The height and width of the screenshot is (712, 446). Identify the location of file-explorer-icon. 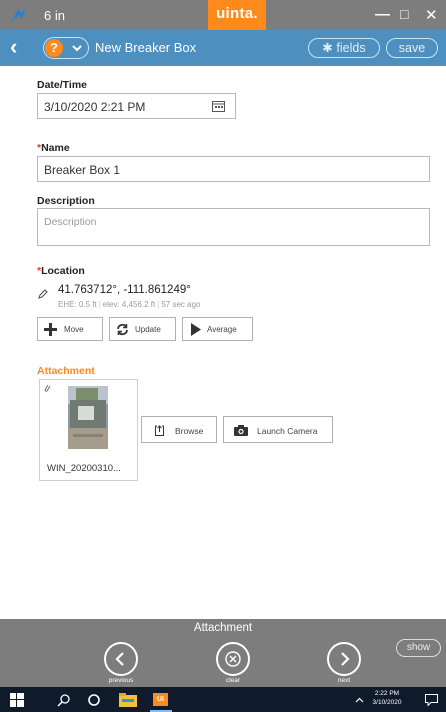
(128, 699).